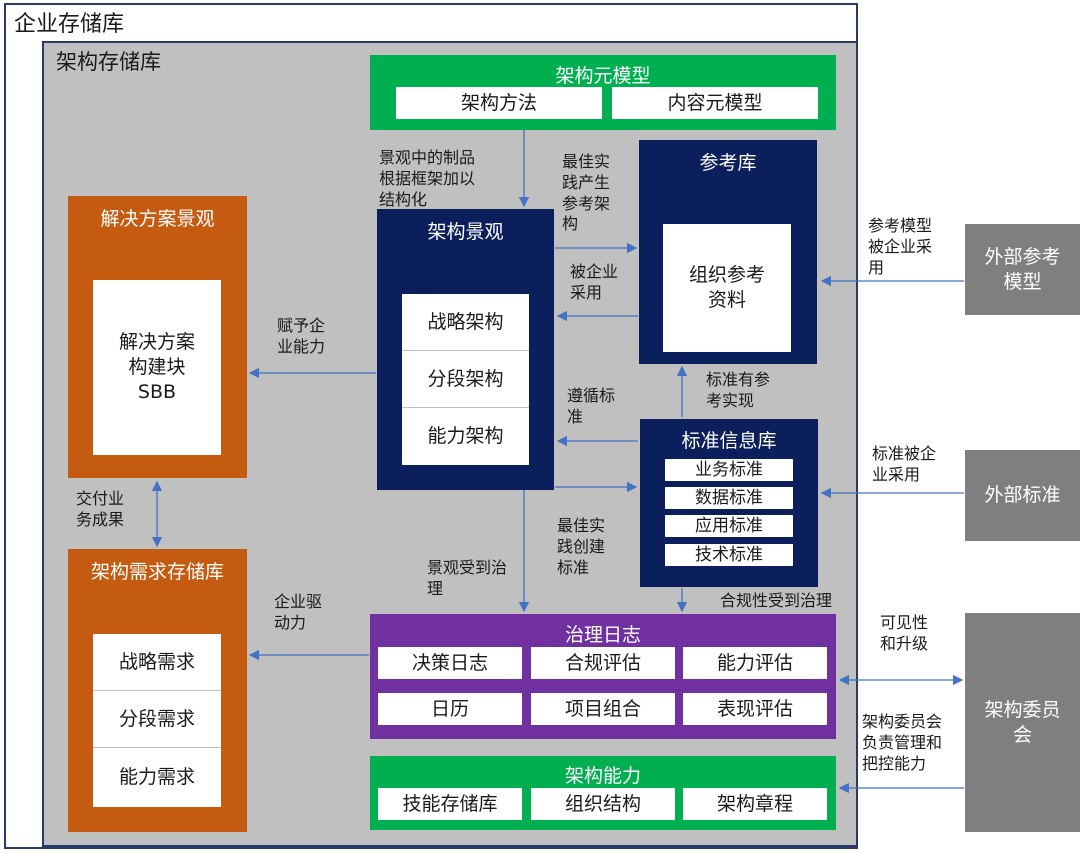  Describe the element at coordinates (298, 612) in the screenshot. I see `label-enterprise-drivers: 企业驱 动力` at that location.